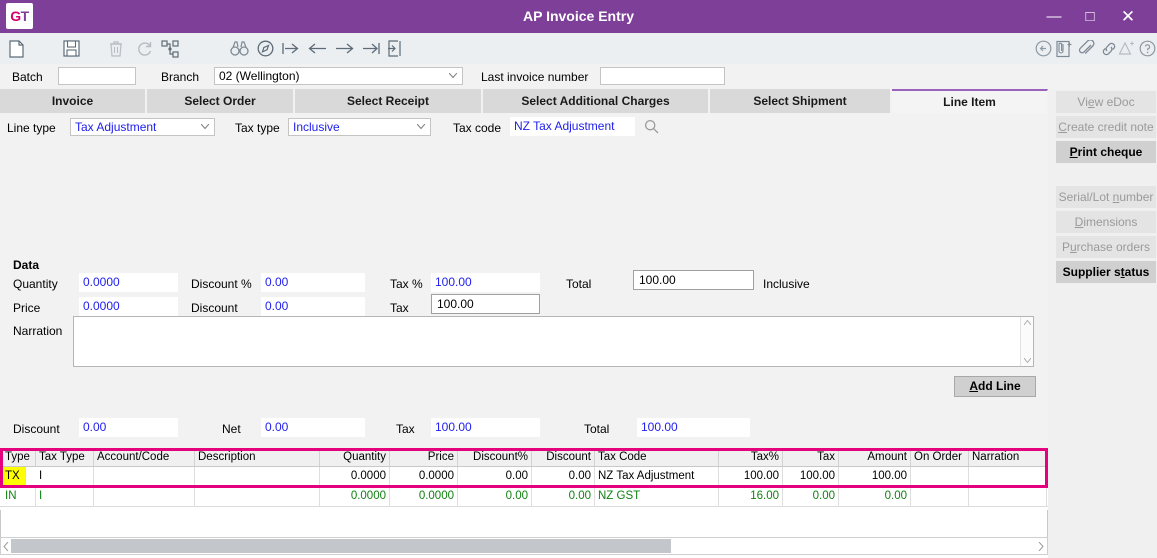 The image size is (1157, 558). Describe the element at coordinates (239, 48) in the screenshot. I see `find-icon` at that location.